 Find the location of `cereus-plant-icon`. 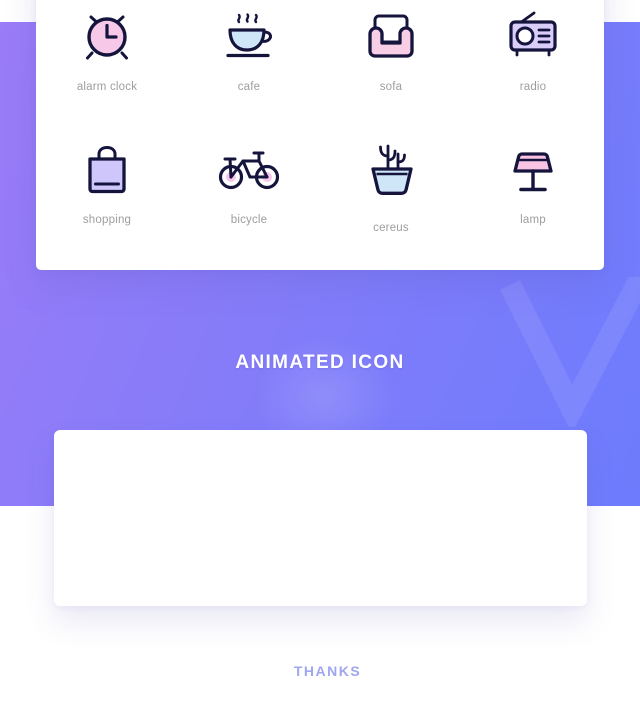

cereus-plant-icon is located at coordinates (391, 170).